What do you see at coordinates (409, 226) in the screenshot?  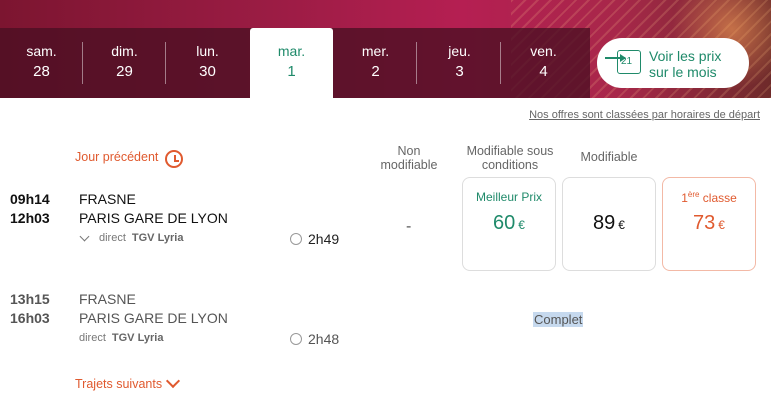 I see `non-modifiable-unavailable: -` at bounding box center [409, 226].